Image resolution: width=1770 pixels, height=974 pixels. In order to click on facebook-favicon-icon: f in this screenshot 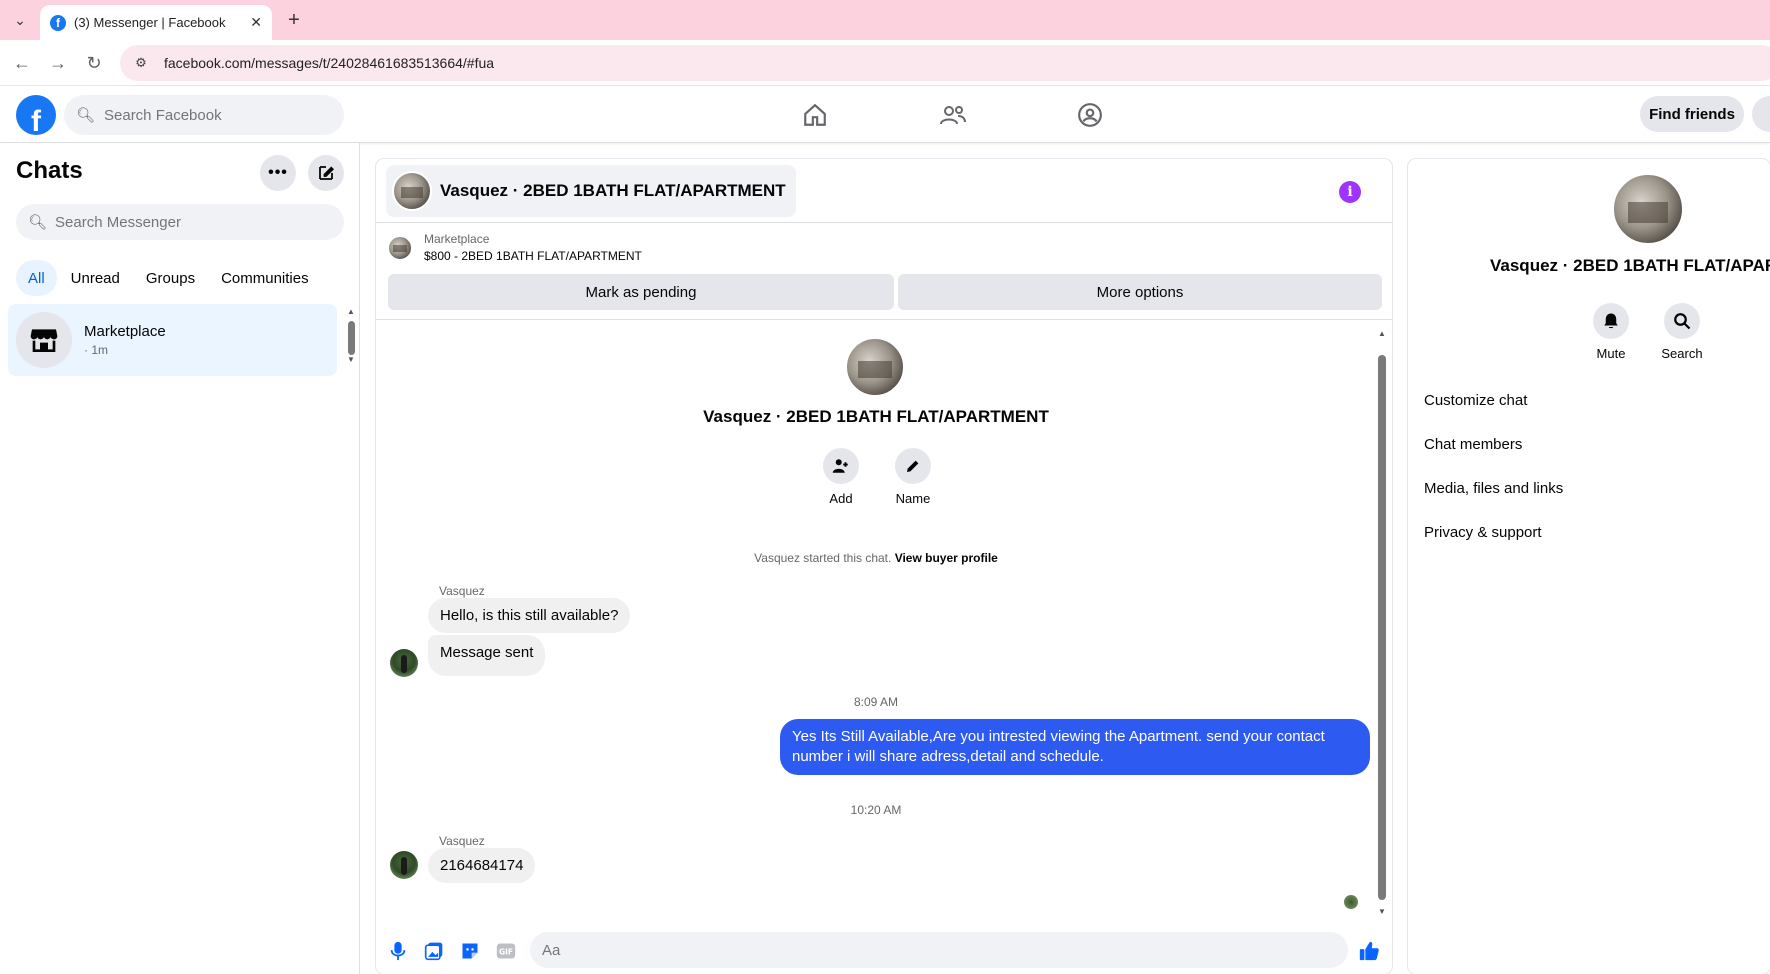, I will do `click(58, 22)`.